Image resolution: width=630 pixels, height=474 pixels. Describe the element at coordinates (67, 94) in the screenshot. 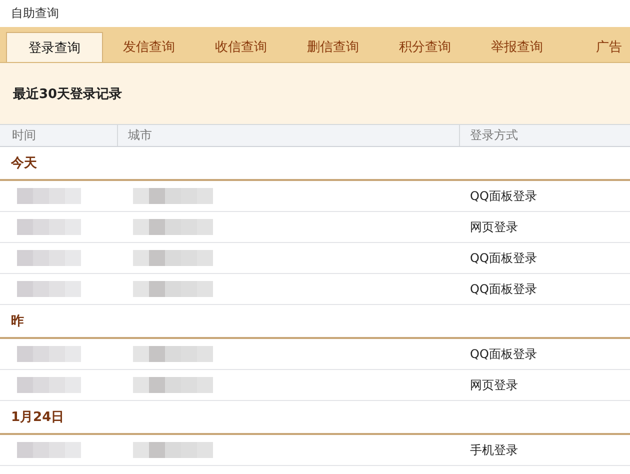

I see `section-title: 最近30天登录记录` at that location.